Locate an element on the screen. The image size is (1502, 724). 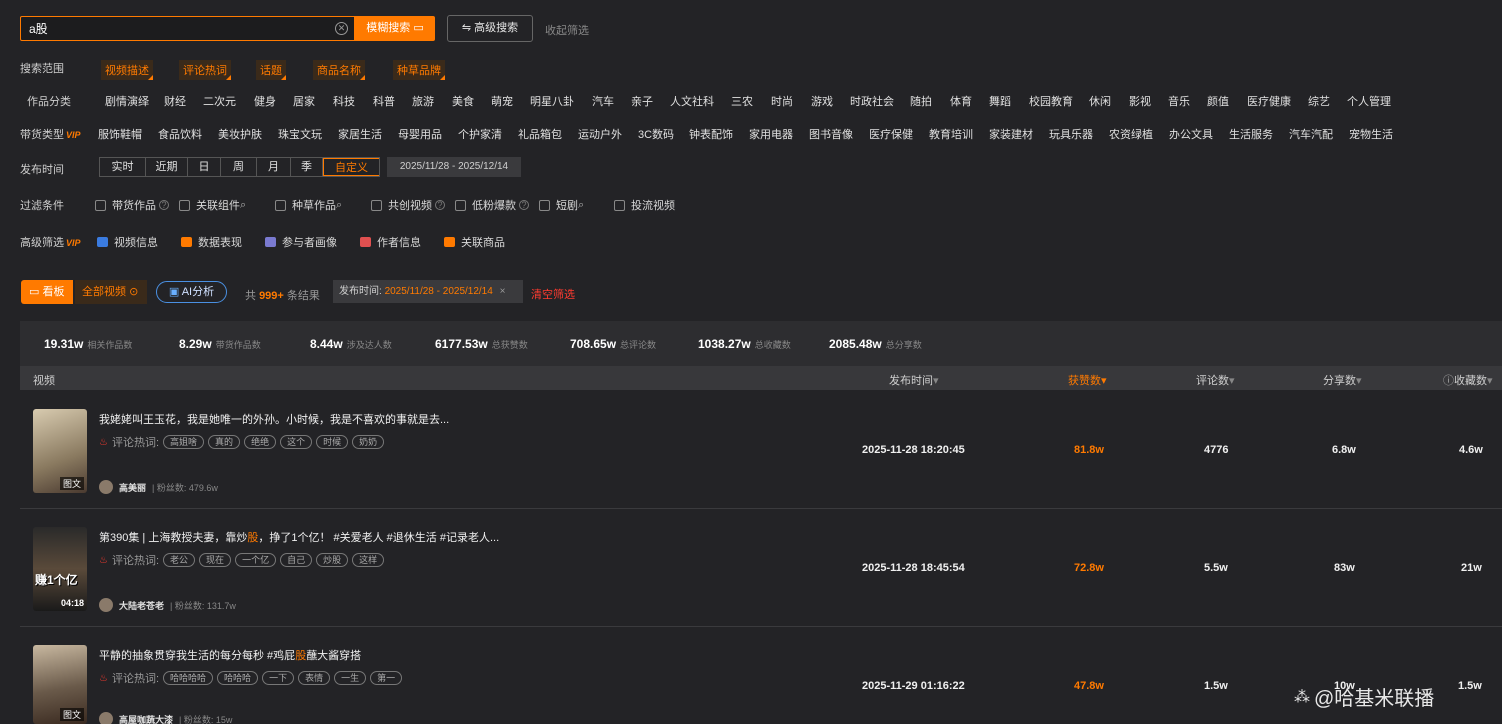
category-item: 二次元 is located at coordinates (219, 101).